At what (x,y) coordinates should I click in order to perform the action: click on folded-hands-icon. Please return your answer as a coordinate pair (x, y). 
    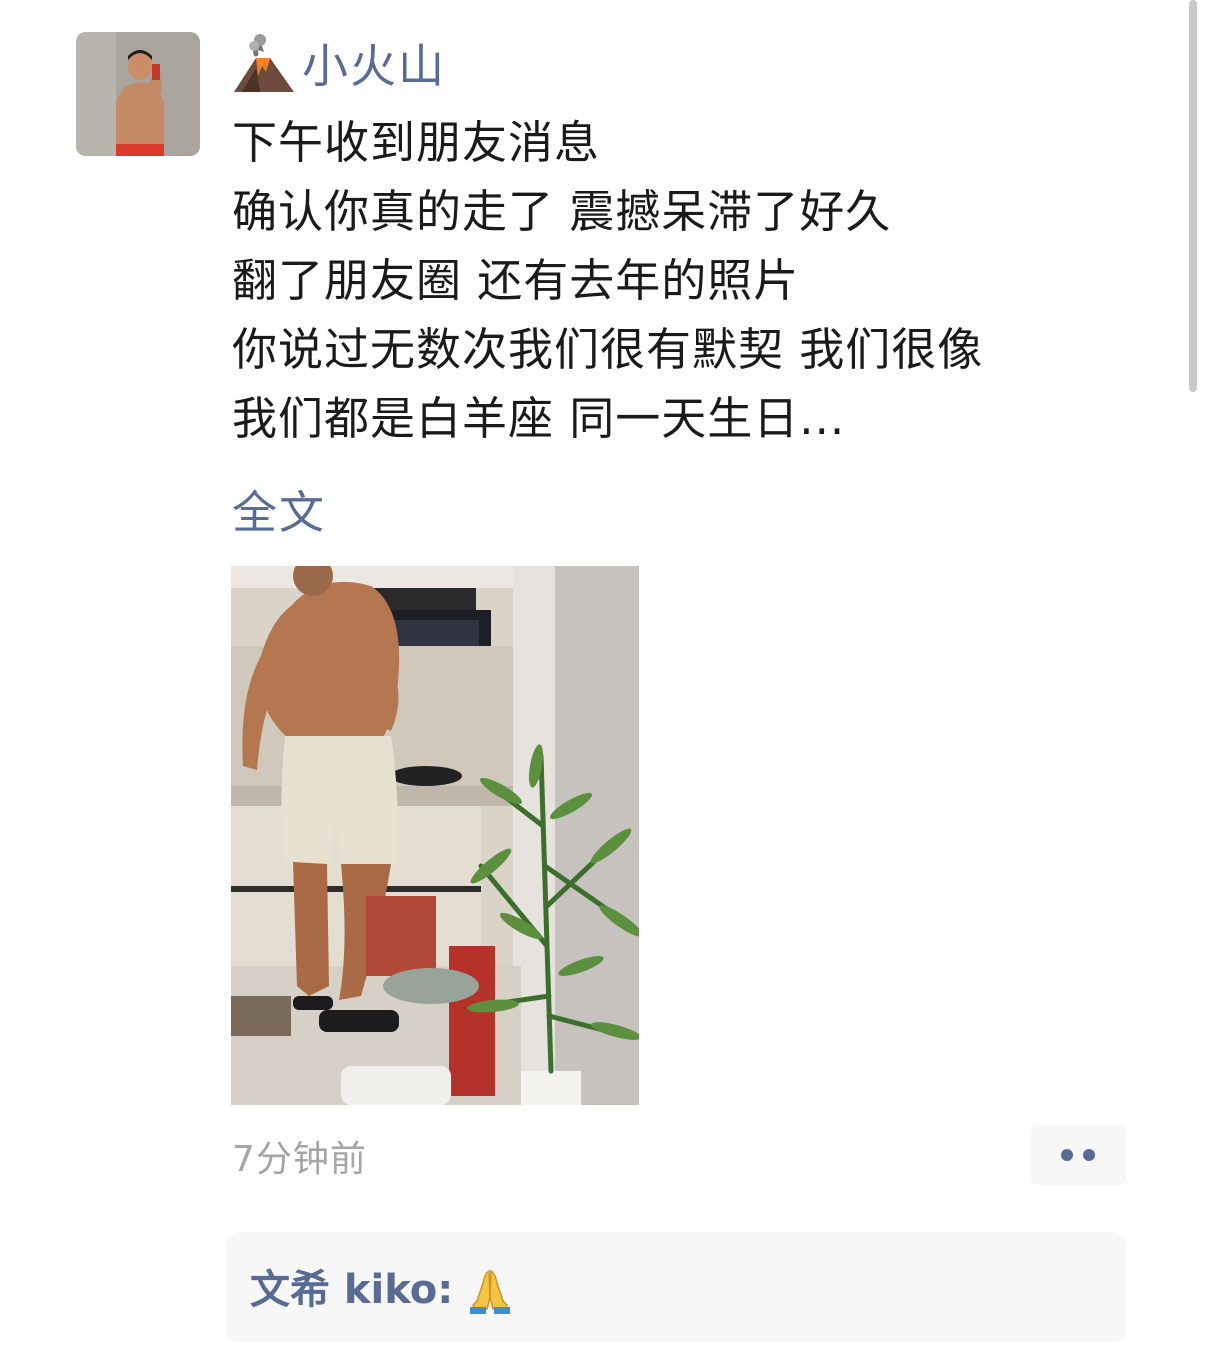
    Looking at the image, I should click on (490, 1291).